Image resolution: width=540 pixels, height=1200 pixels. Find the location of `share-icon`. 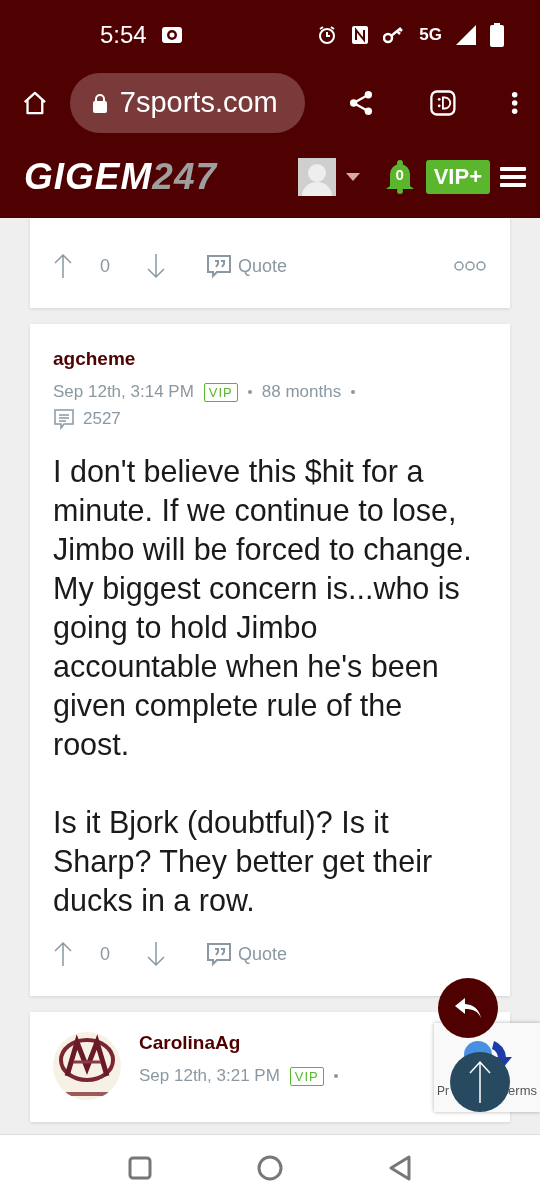

share-icon is located at coordinates (360, 102).